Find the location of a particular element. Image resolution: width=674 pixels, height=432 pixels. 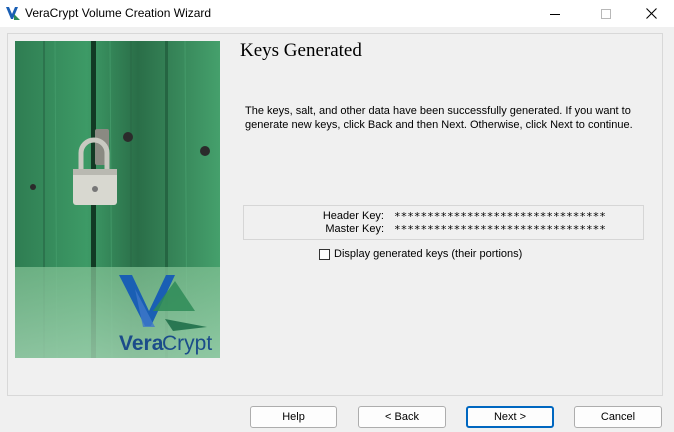

display-keys-checkbox is located at coordinates (324, 254).